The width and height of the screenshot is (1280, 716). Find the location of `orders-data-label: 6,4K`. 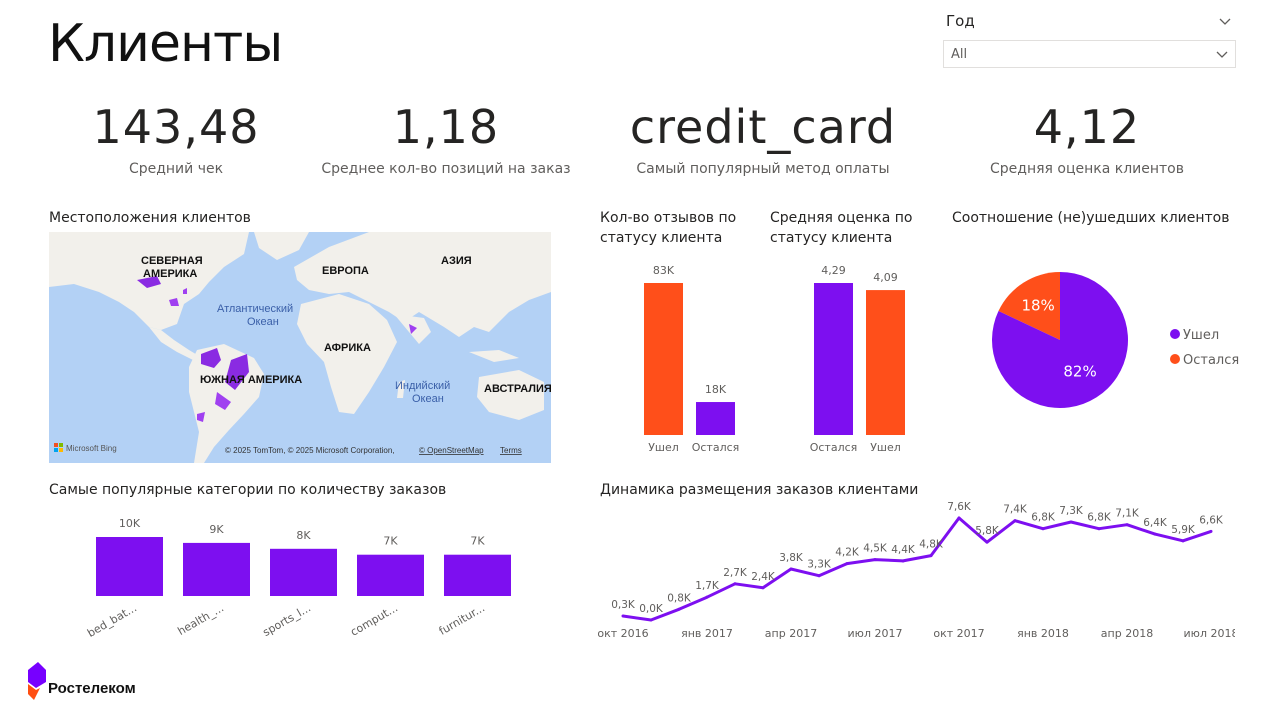

orders-data-label: 6,4K is located at coordinates (1155, 523).